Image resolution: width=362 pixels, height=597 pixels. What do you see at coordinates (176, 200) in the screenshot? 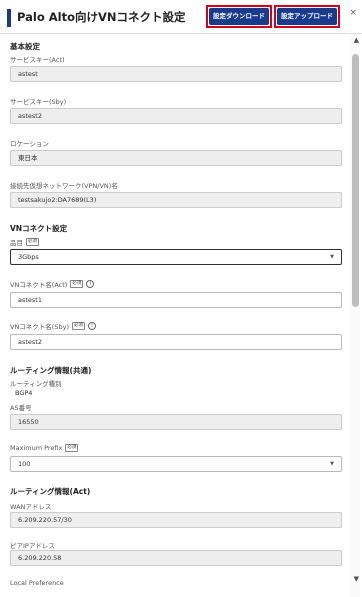
I see `dest-network-field: testsakujo2:DA7689(L3)` at bounding box center [176, 200].